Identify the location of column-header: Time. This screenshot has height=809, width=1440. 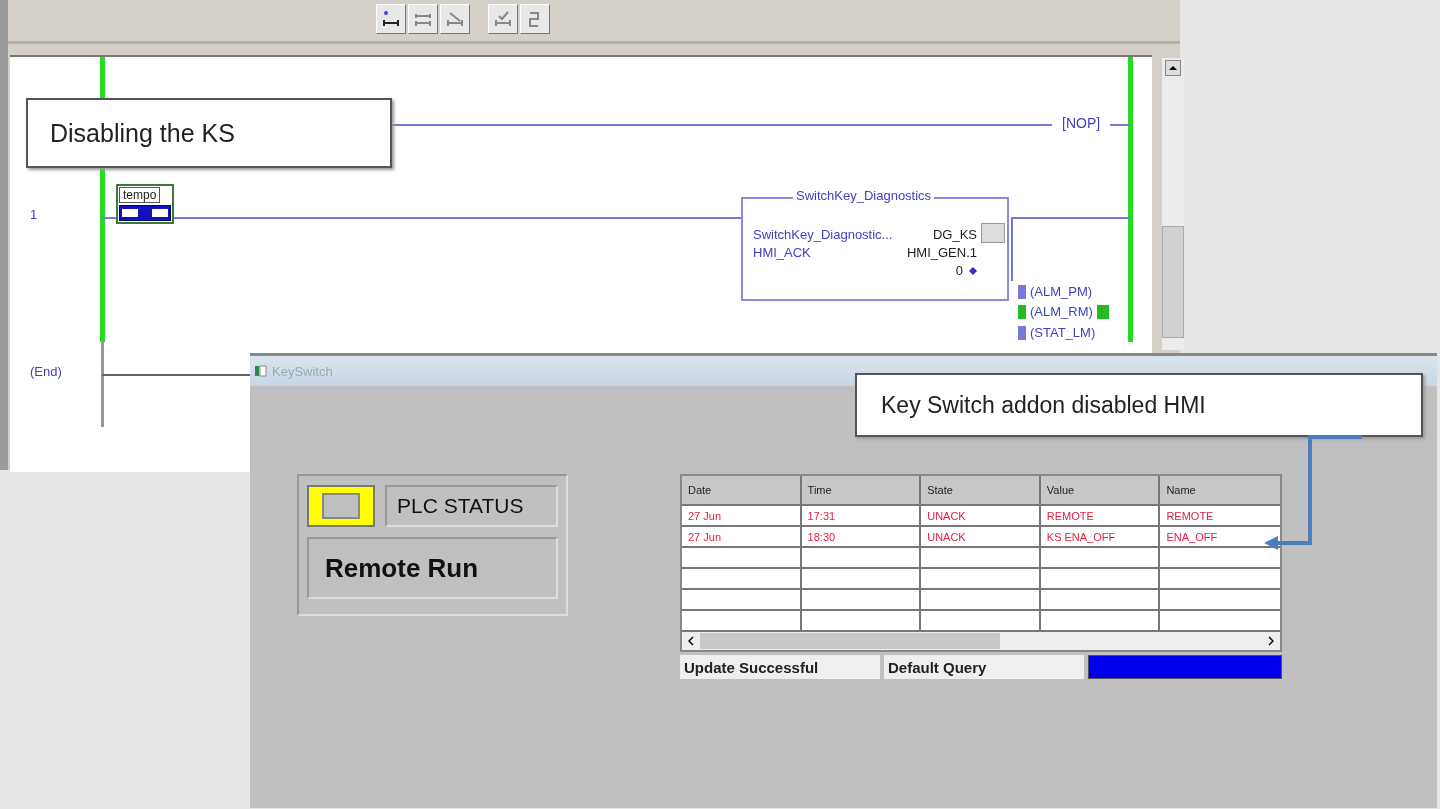
(861, 490).